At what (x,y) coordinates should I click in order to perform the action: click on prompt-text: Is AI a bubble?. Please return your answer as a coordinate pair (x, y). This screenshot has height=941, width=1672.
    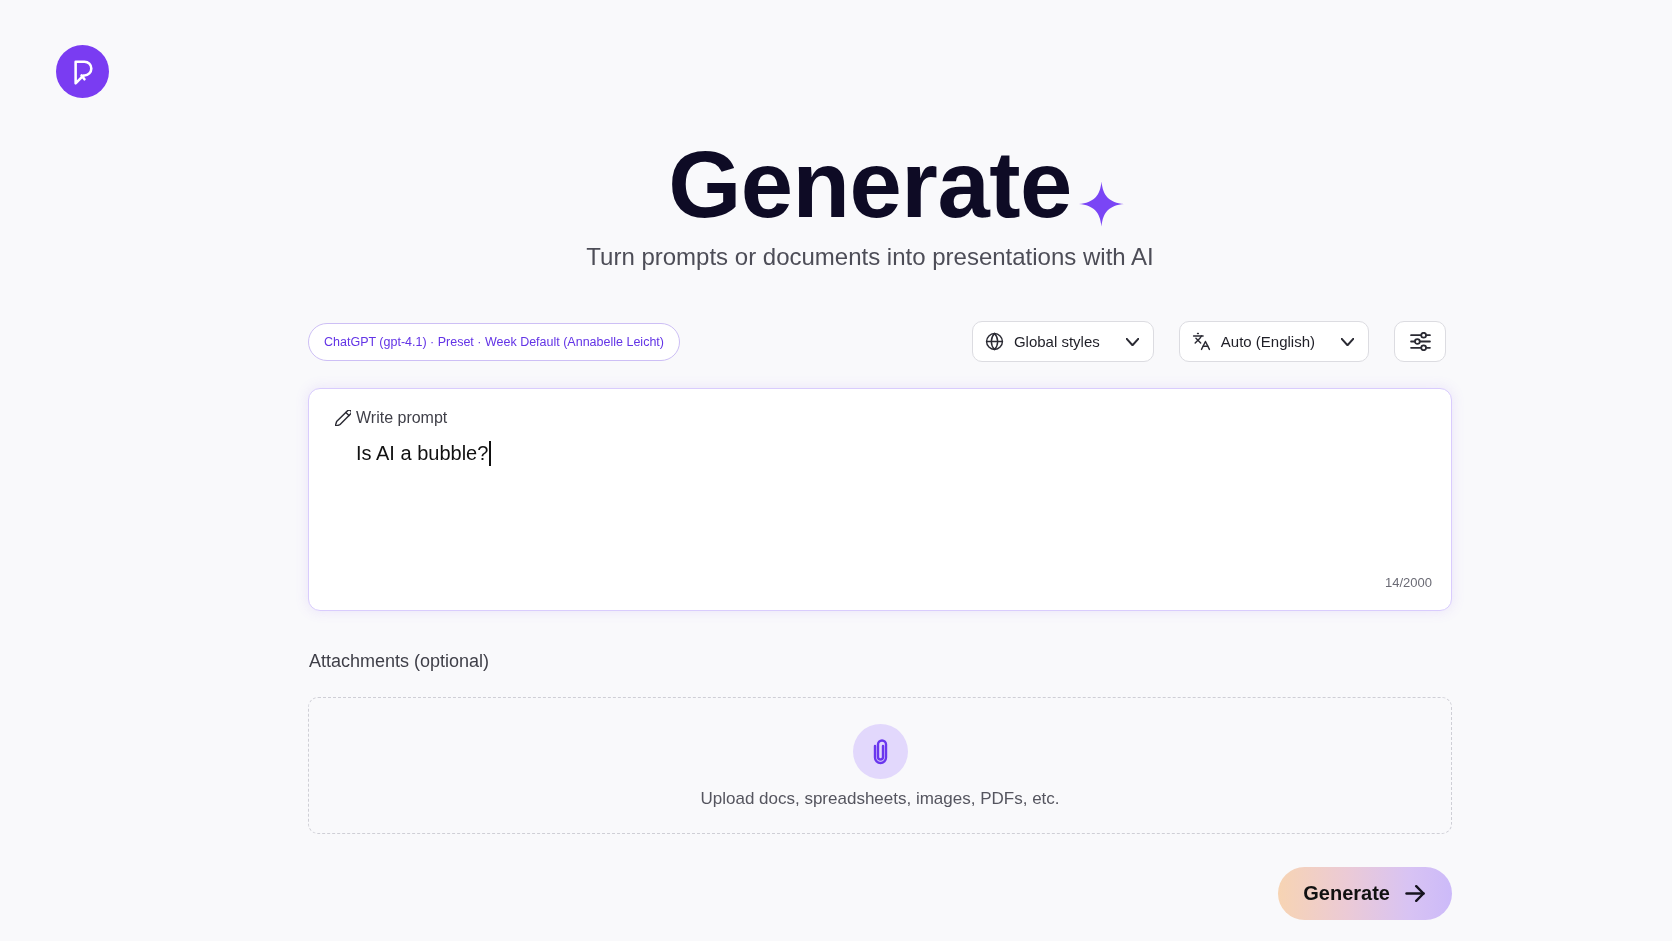
    Looking at the image, I should click on (422, 453).